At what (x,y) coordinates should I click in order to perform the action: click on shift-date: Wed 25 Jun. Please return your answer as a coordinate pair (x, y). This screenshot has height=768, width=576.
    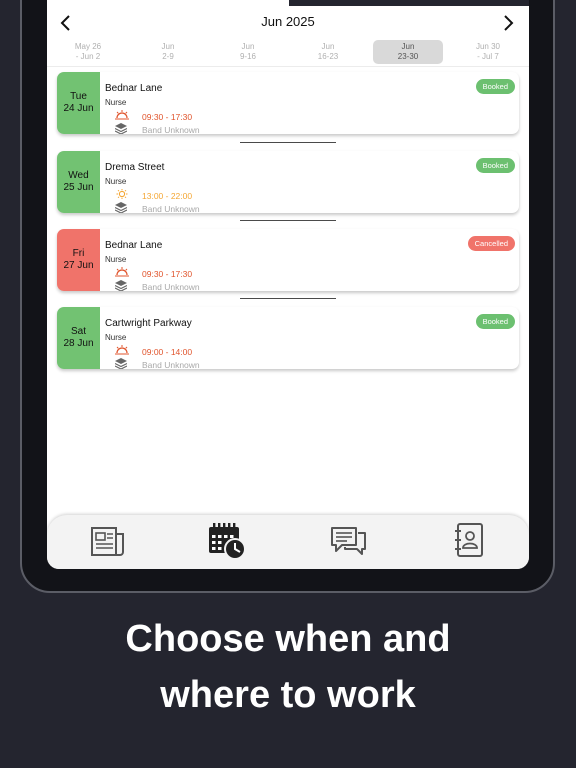
    Looking at the image, I should click on (78, 182).